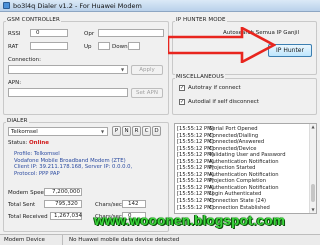 The width and height of the screenshot is (320, 245). What do you see at coordinates (68, 216) in the screenshot?
I see `total-received-value: 1,267,034` at bounding box center [68, 216].